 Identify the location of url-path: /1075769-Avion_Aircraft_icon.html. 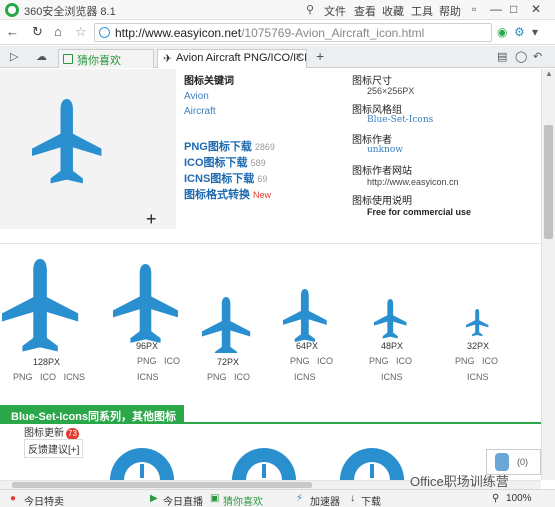
(333, 33).